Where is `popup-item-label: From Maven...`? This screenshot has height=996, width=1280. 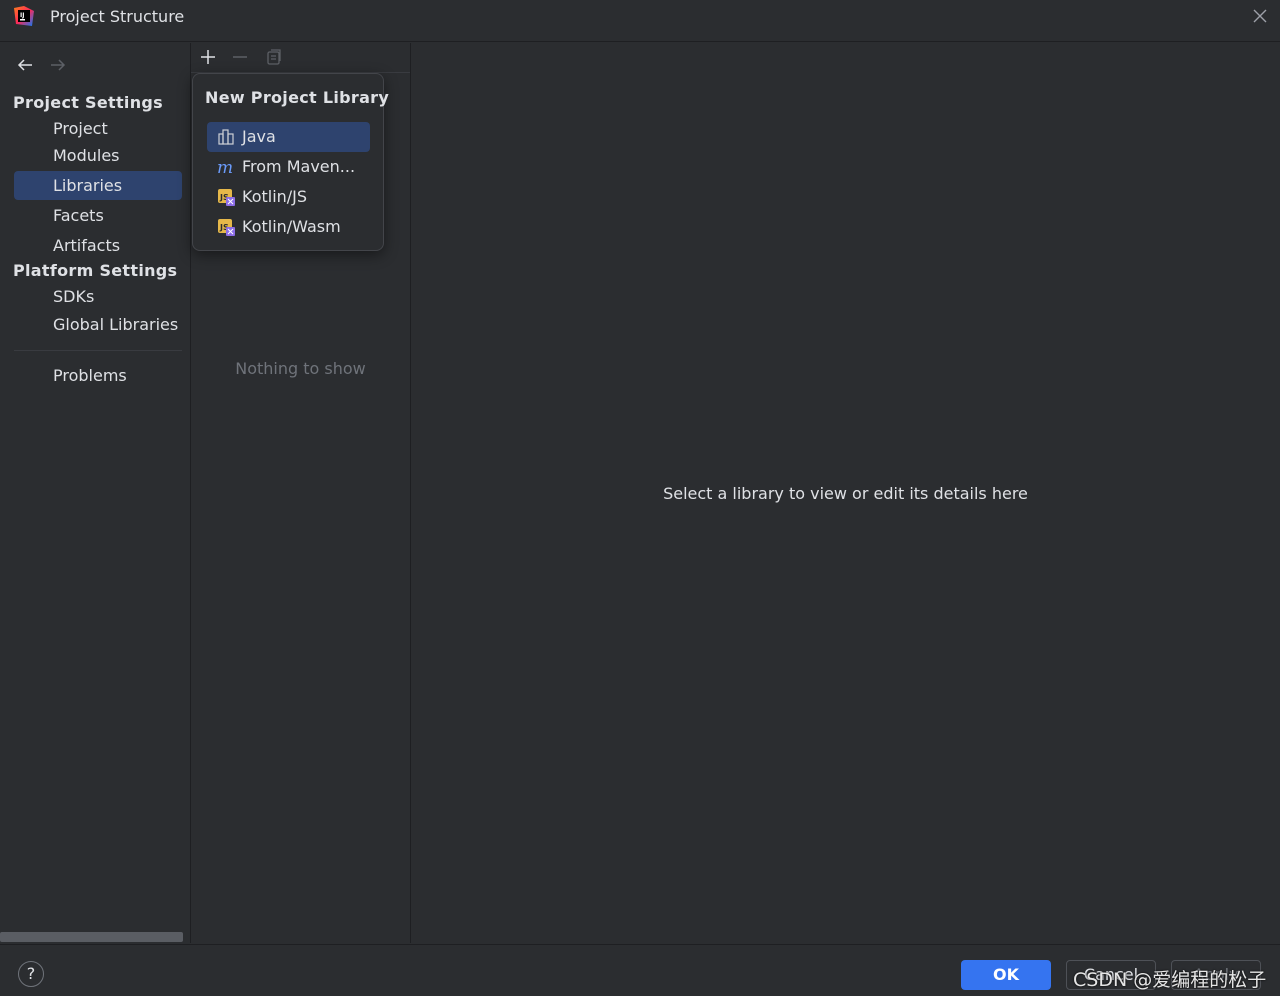 popup-item-label: From Maven... is located at coordinates (299, 166).